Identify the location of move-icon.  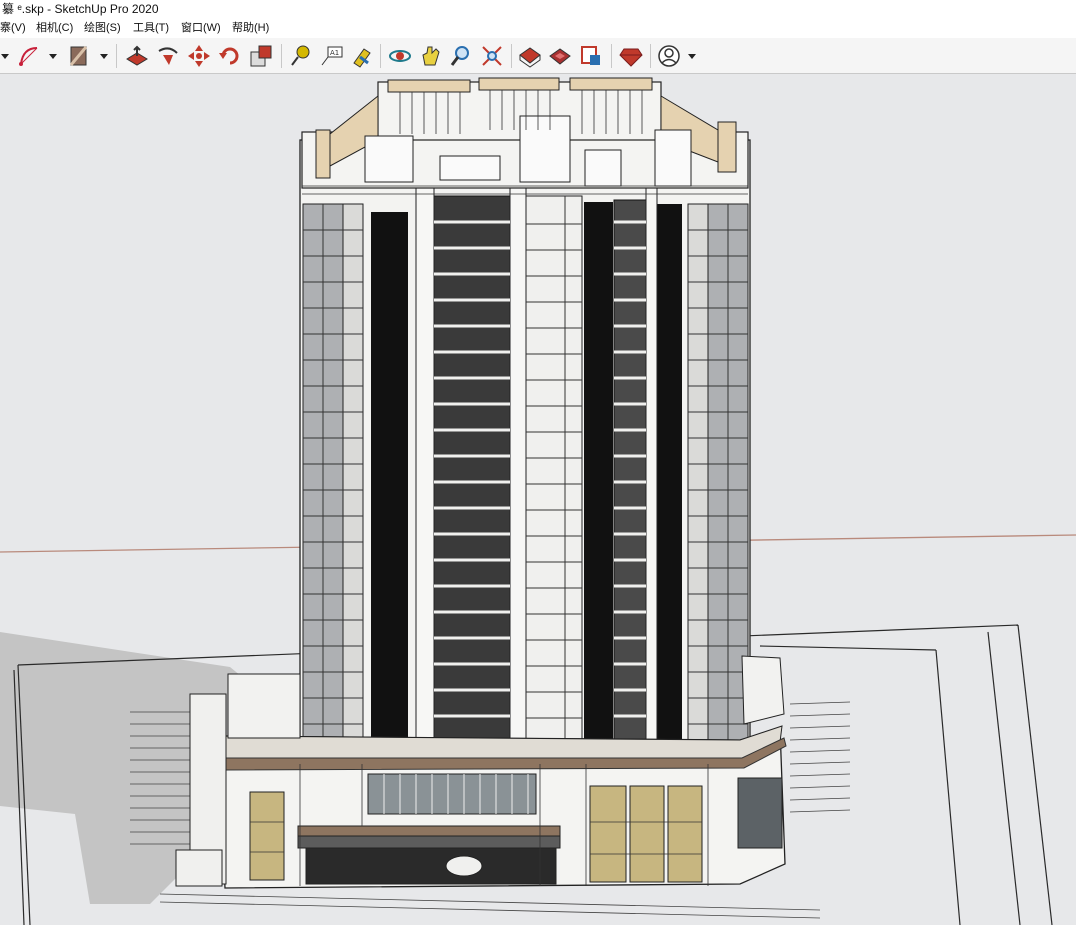
(199, 56).